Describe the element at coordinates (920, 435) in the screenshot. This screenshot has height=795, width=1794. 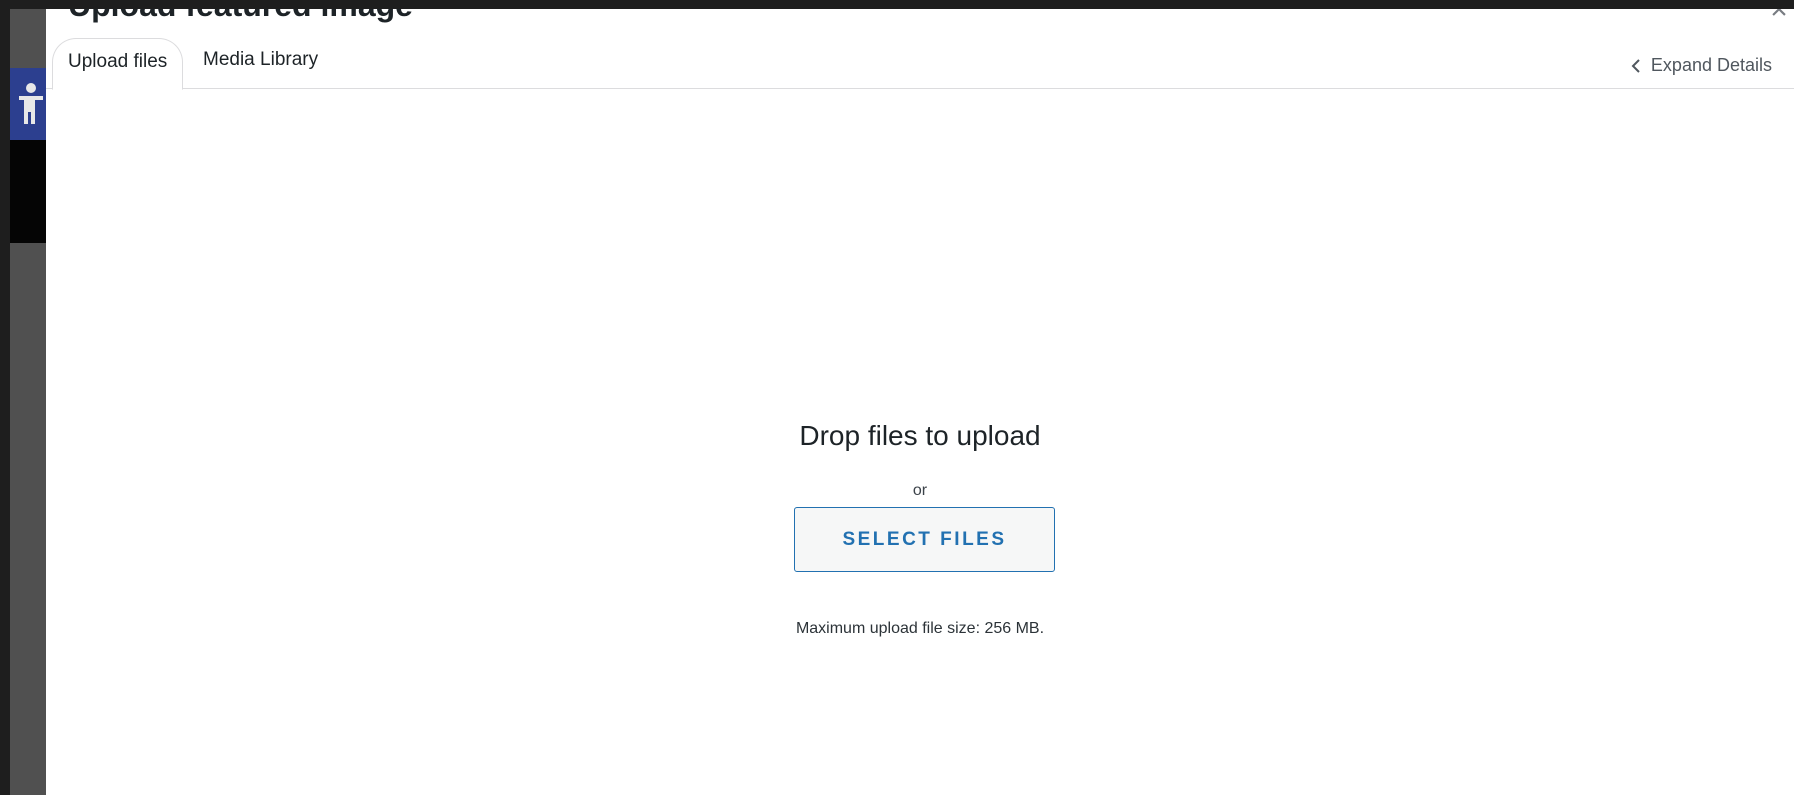
I see `drop-files-heading: Drop files to upload` at that location.